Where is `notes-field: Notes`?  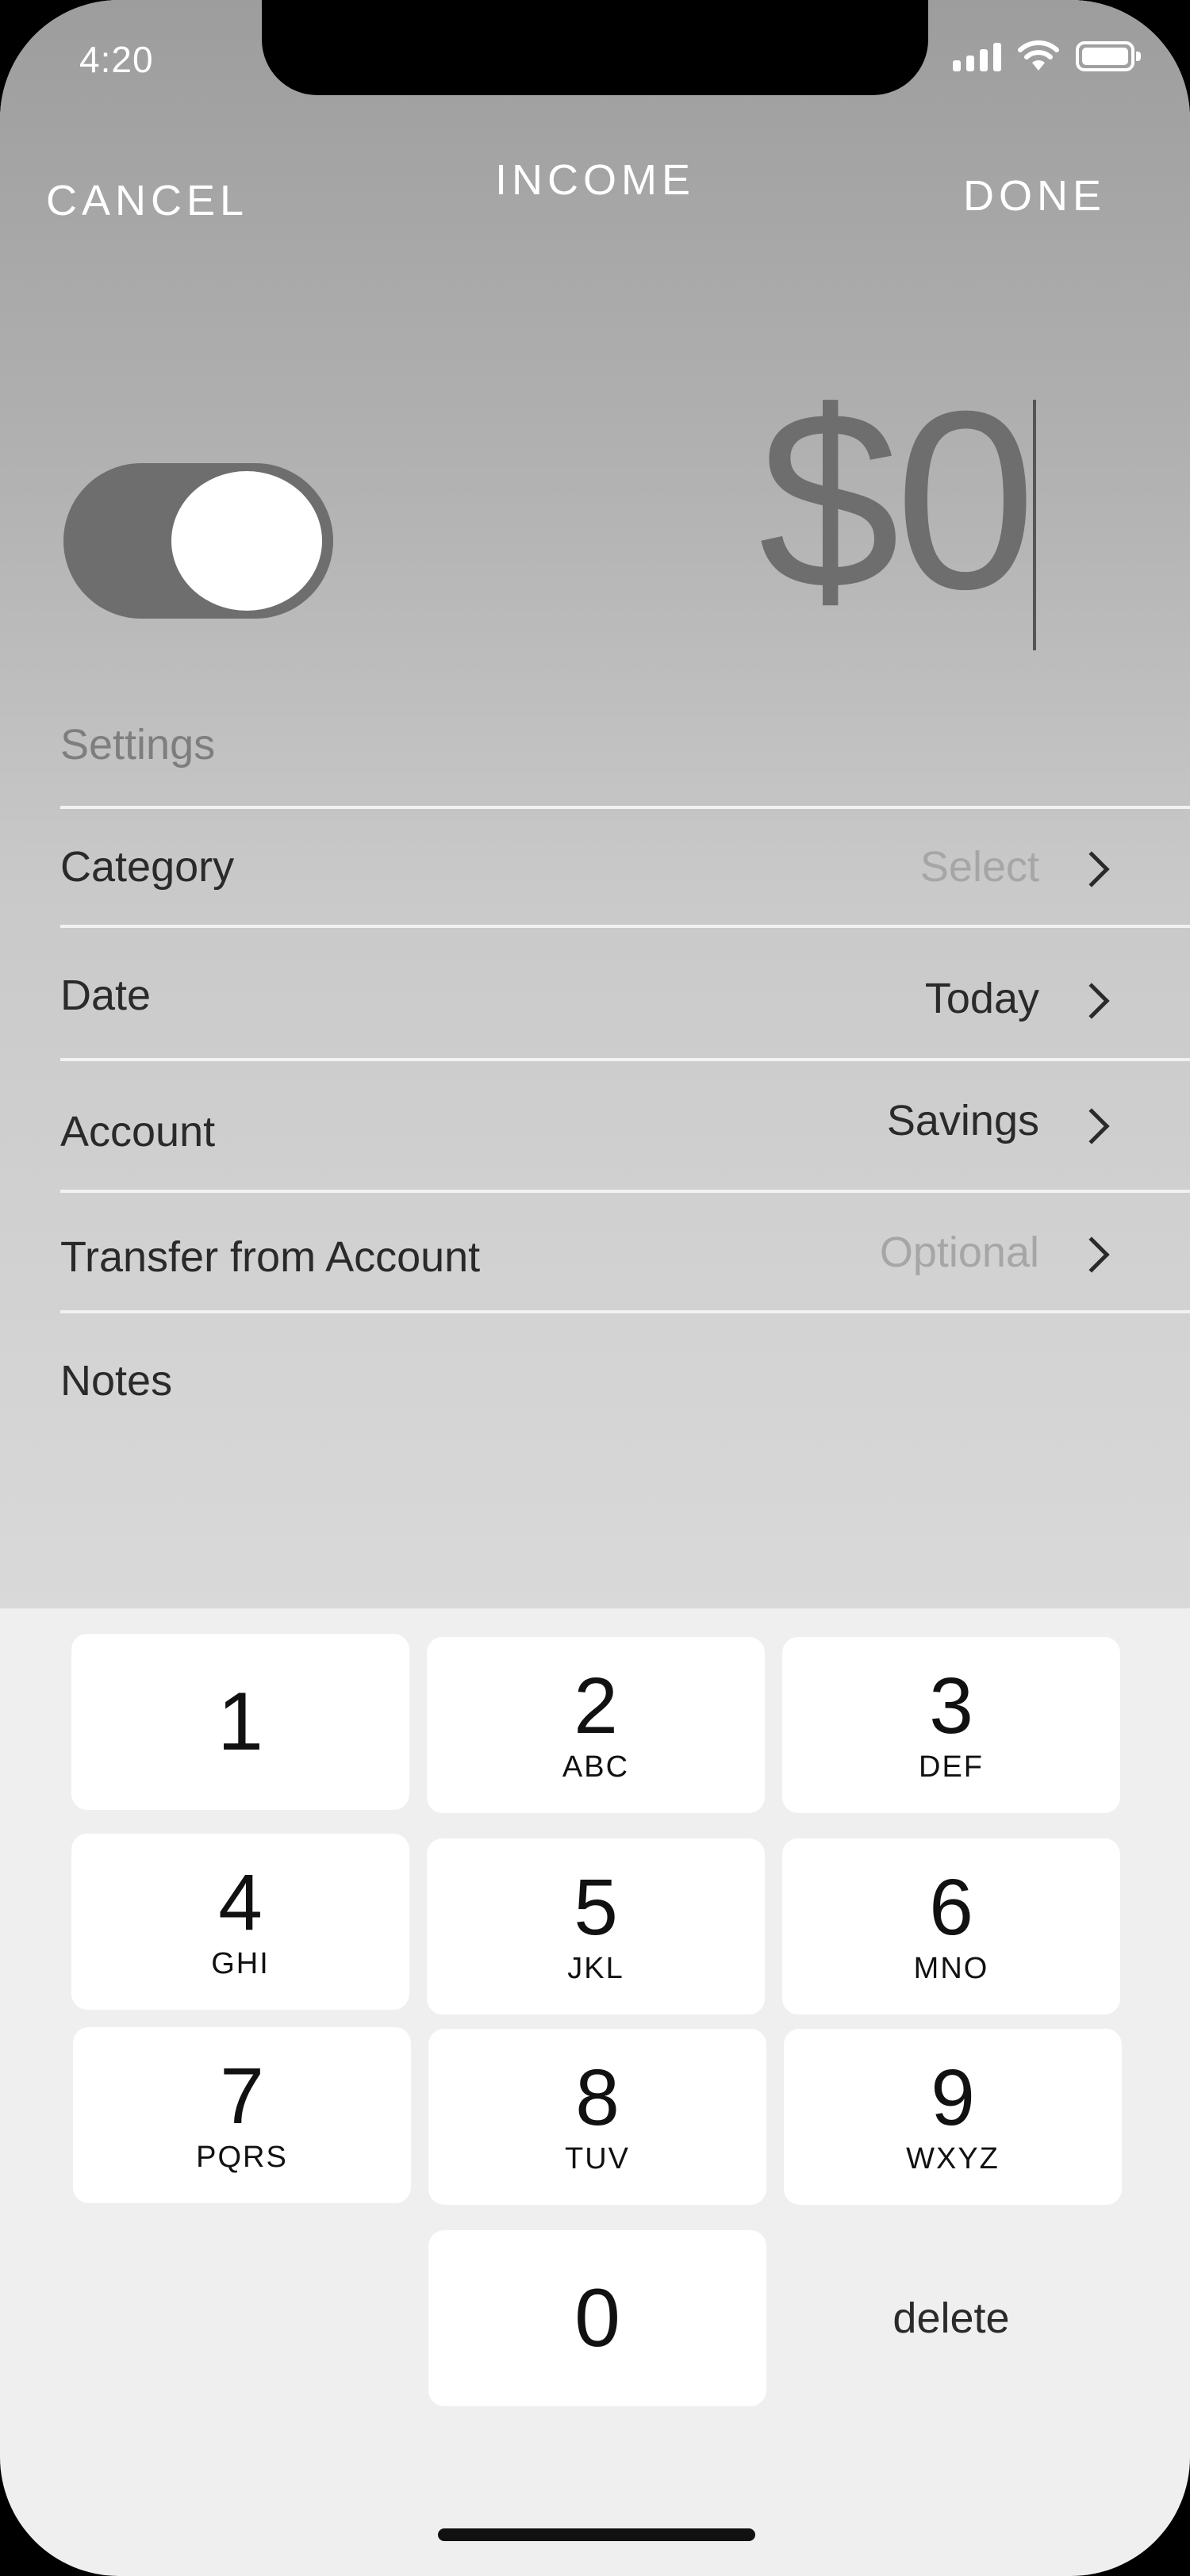 notes-field: Notes is located at coordinates (116, 1380).